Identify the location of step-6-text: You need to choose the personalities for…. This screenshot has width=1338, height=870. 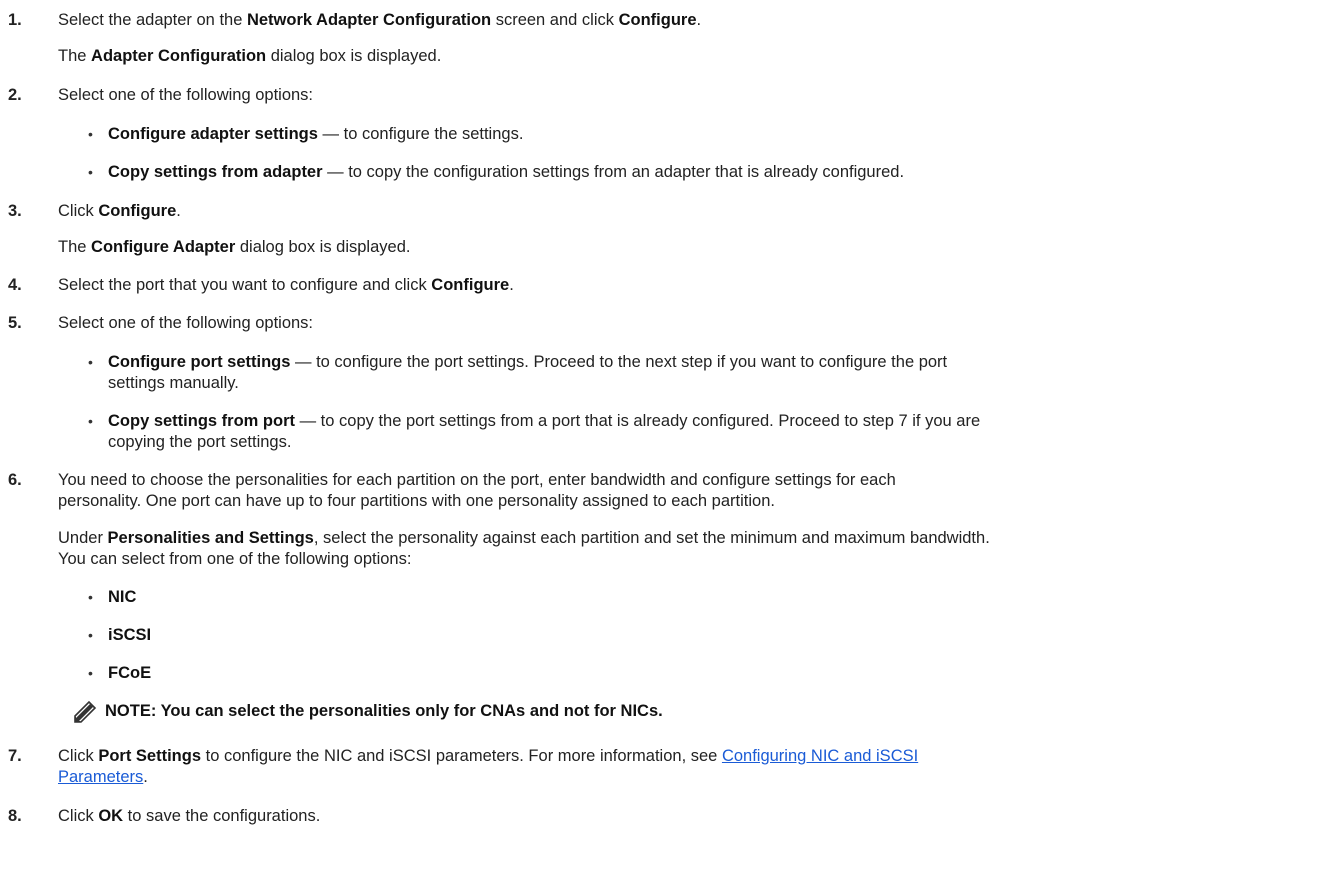
(477, 480).